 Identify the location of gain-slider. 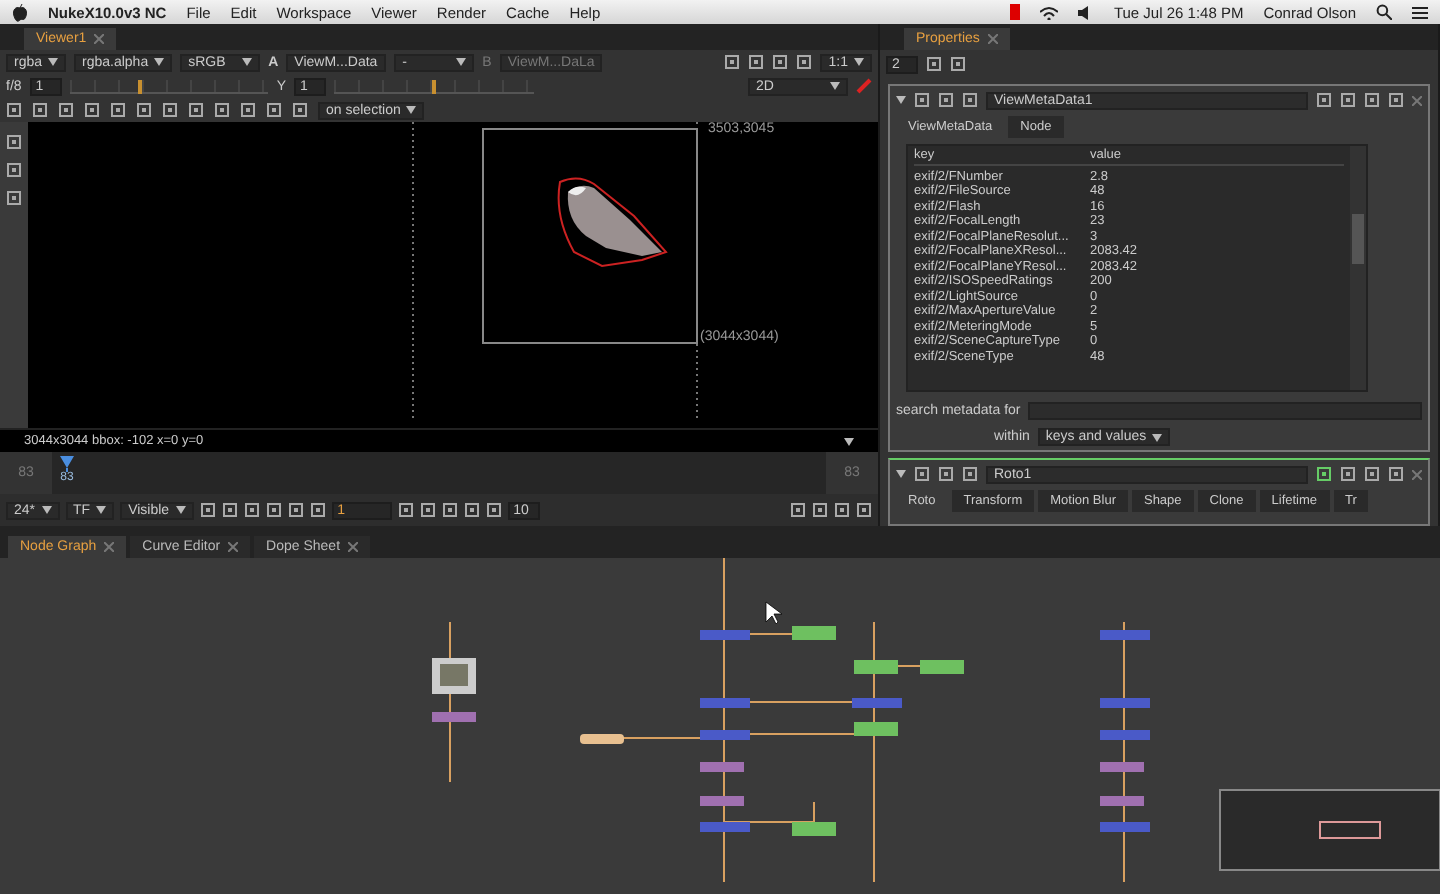
(169, 86).